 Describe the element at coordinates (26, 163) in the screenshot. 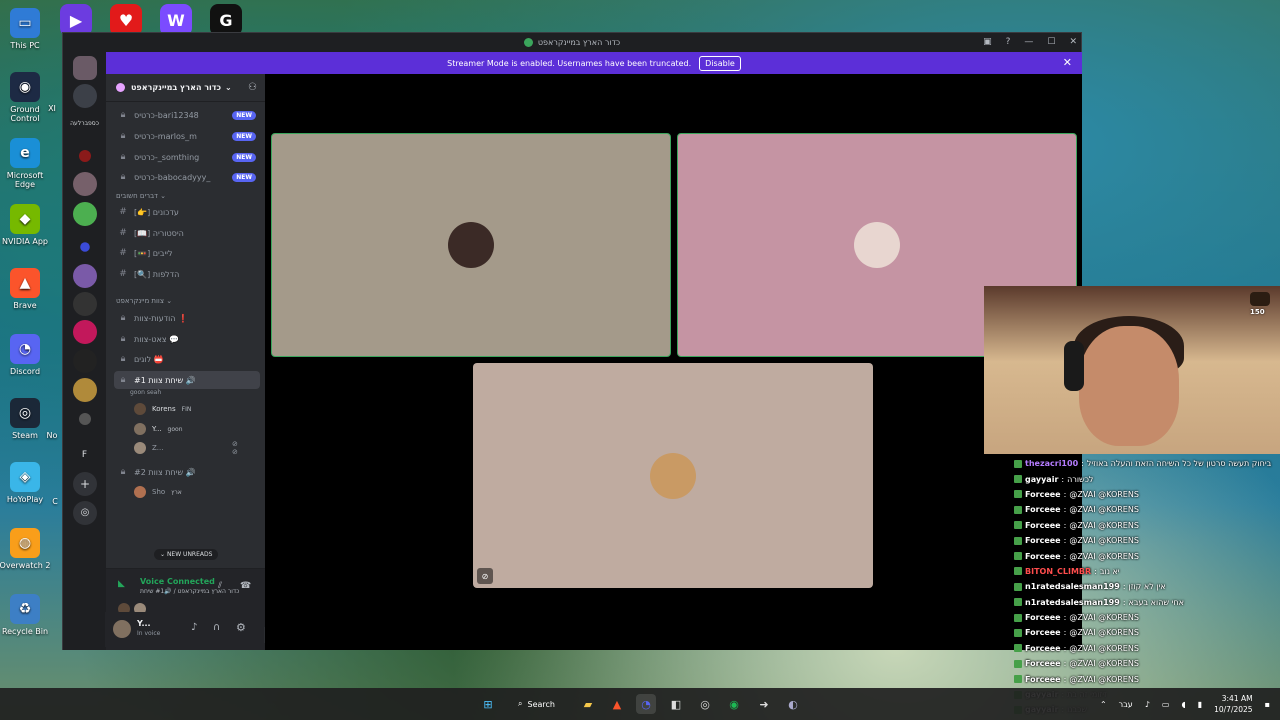

I see `desktop-icon: e Microsoft Edge` at that location.